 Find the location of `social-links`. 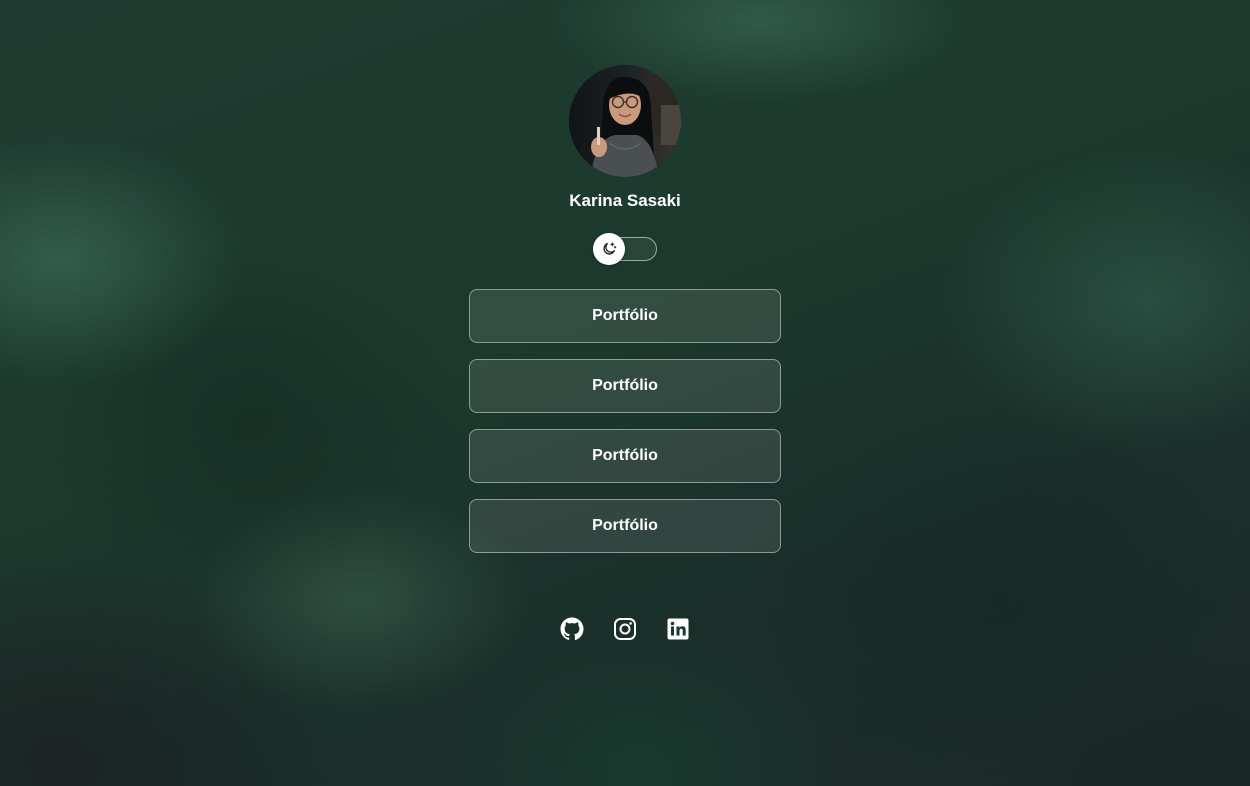

social-links is located at coordinates (625, 629).